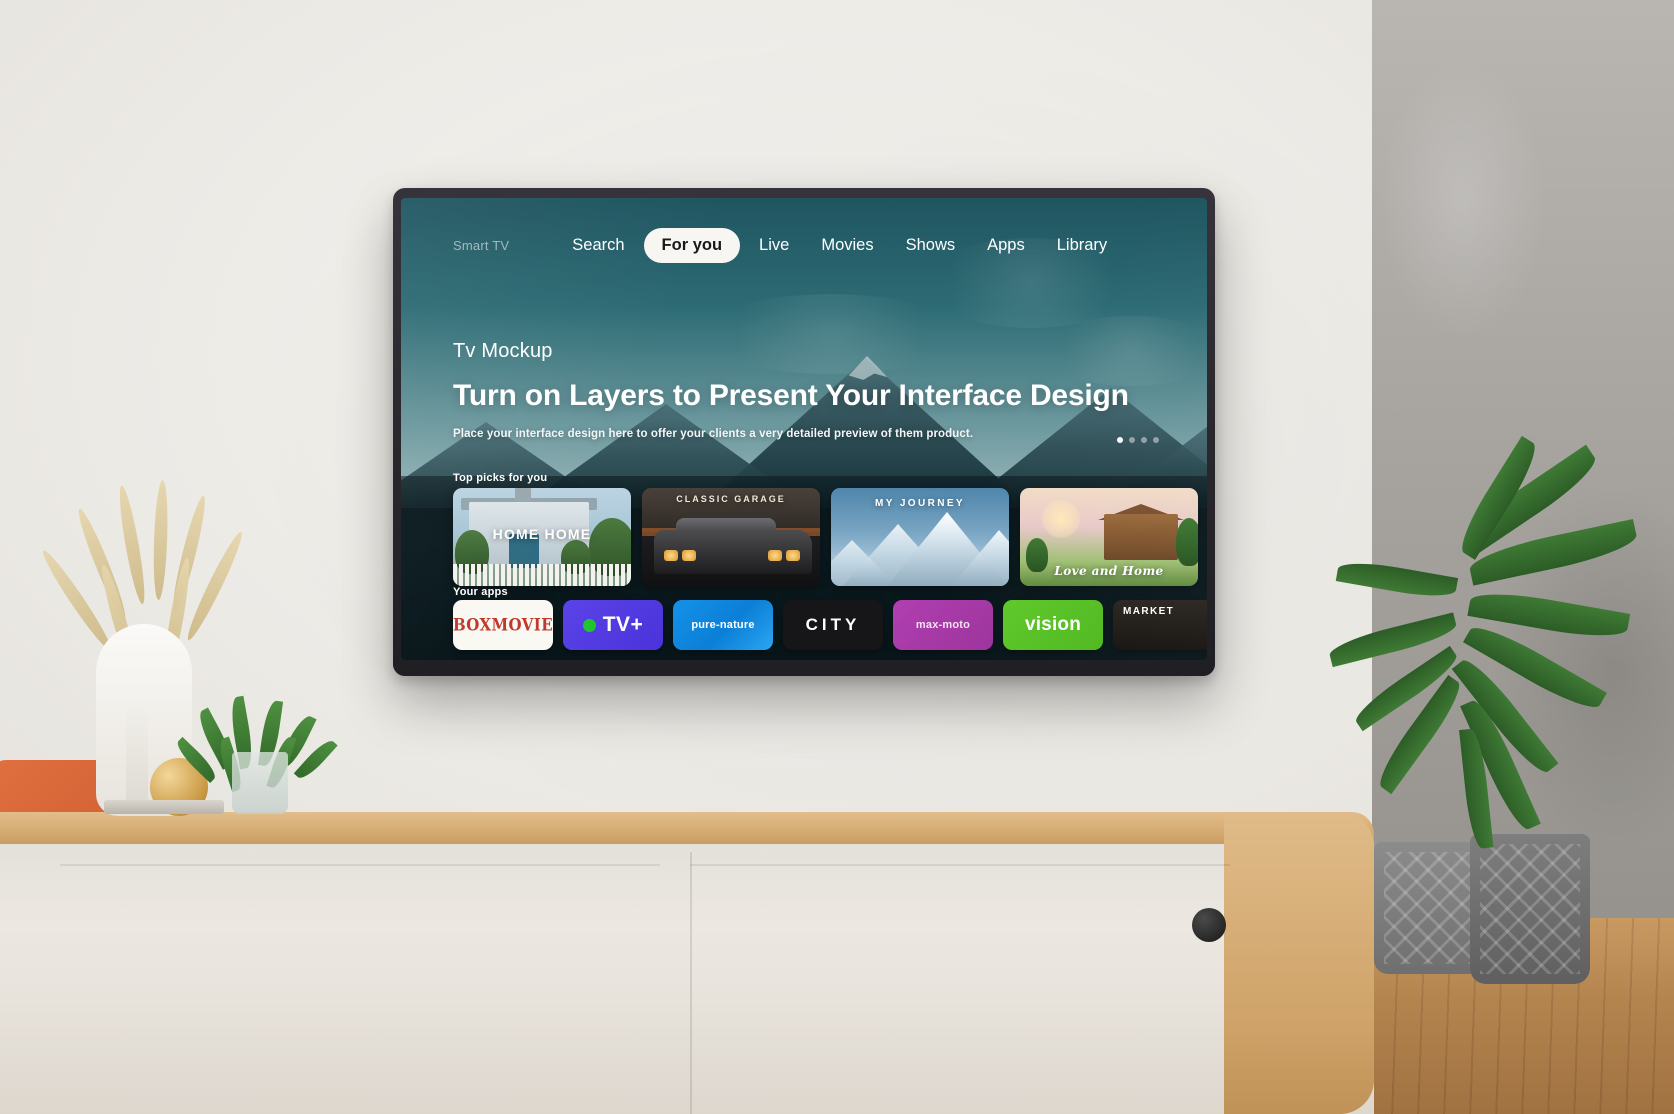  Describe the element at coordinates (598, 245) in the screenshot. I see `nav-item-search: Search` at that location.